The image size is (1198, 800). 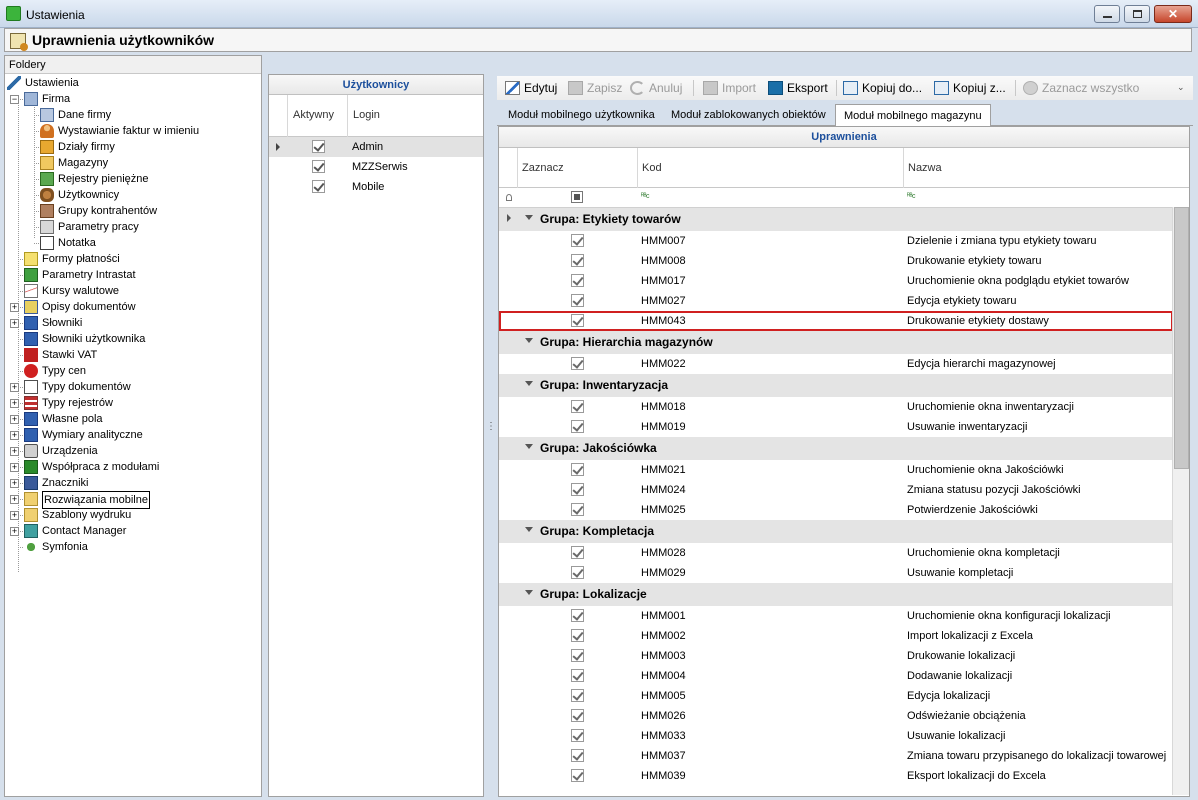 What do you see at coordinates (836, 716) in the screenshot?
I see `permission-row: HMM026 Odświeżanie obciążenia` at bounding box center [836, 716].